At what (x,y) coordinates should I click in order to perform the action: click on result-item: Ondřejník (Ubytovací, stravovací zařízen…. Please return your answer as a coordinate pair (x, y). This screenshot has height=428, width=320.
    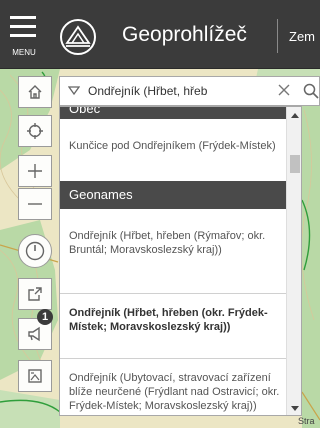
    Looking at the image, I should click on (173, 387).